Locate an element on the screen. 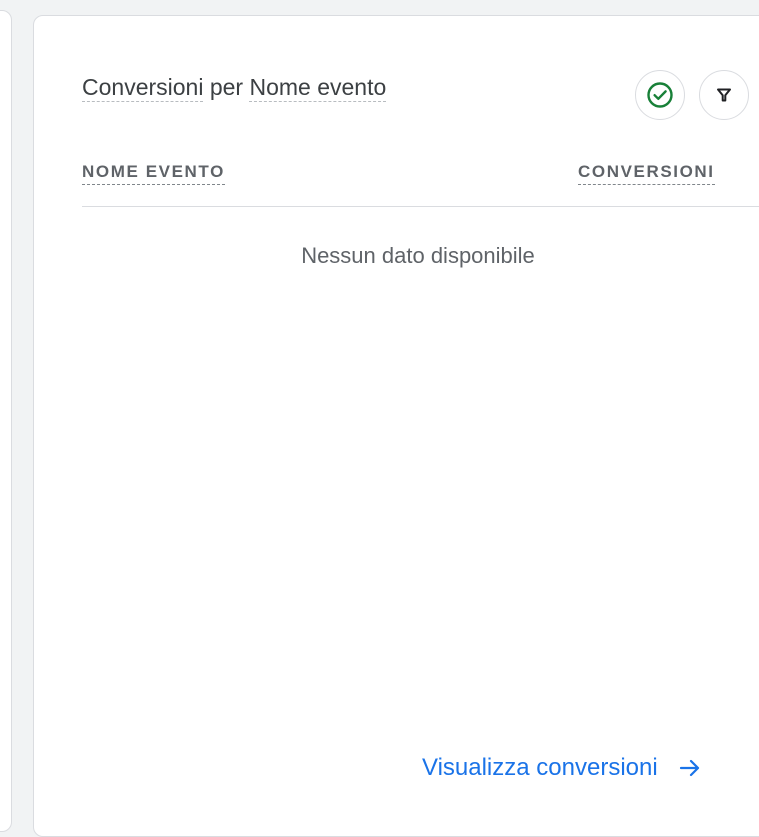  column-header-conversions: CONVERSIONI is located at coordinates (646, 172).